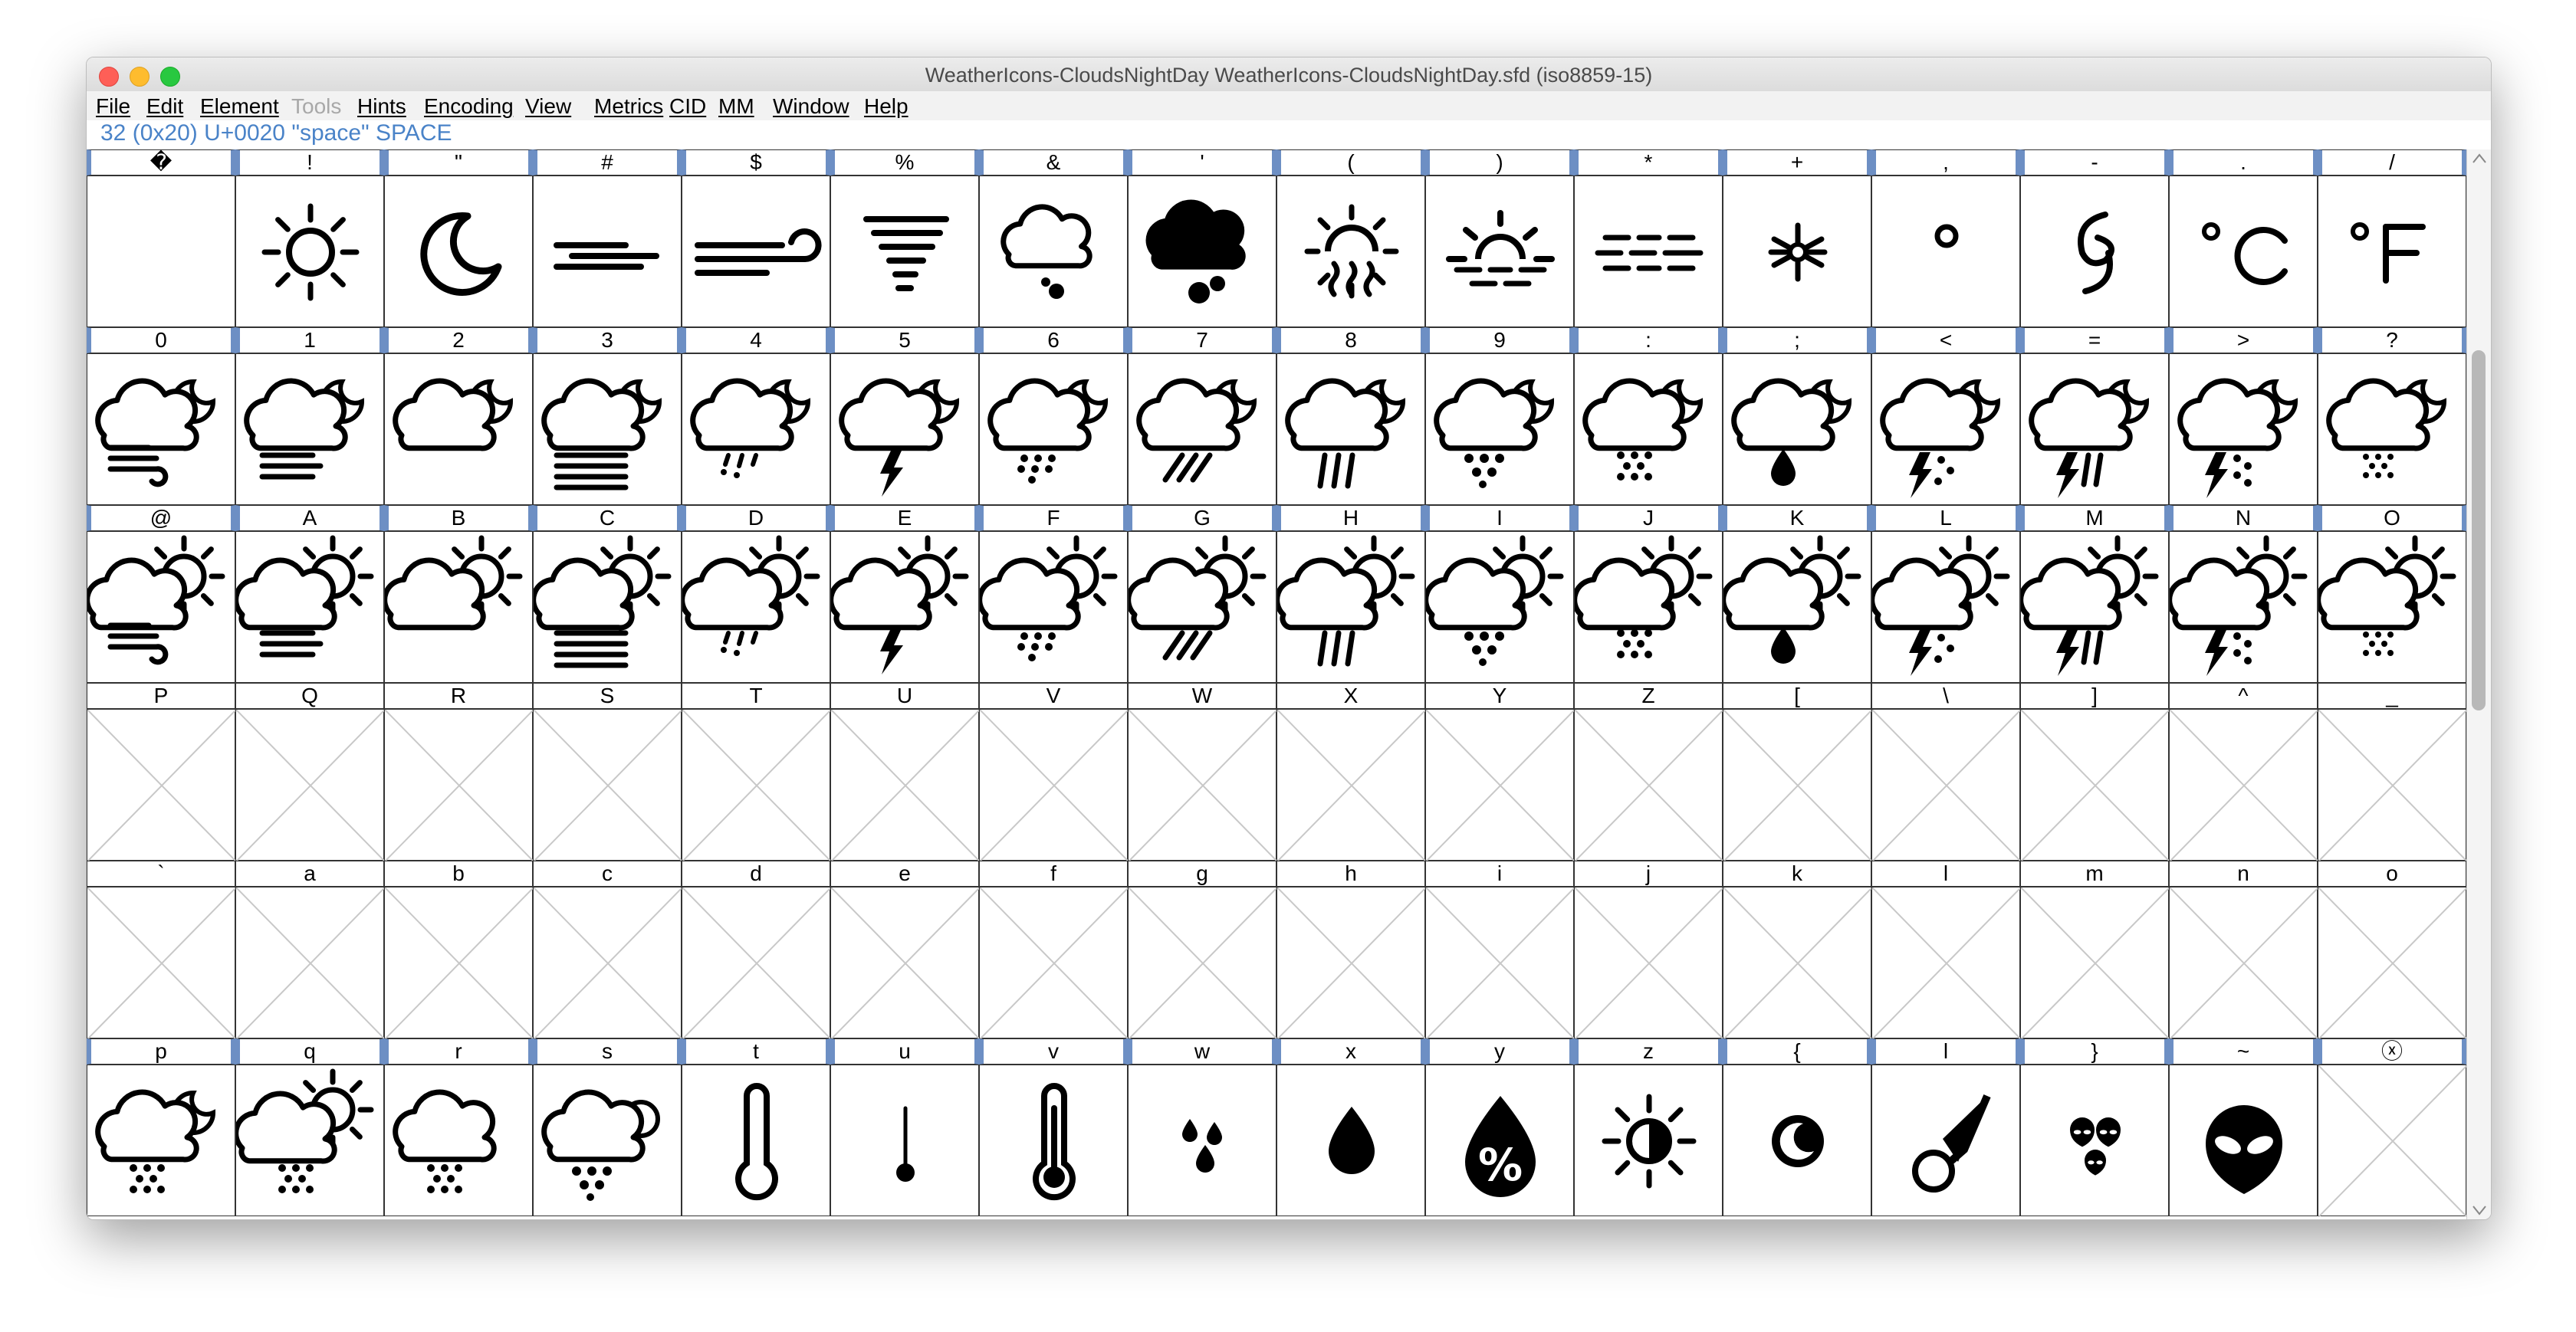 This screenshot has width=2576, height=1332. Describe the element at coordinates (756, 696) in the screenshot. I see `glyph-label: T` at that location.